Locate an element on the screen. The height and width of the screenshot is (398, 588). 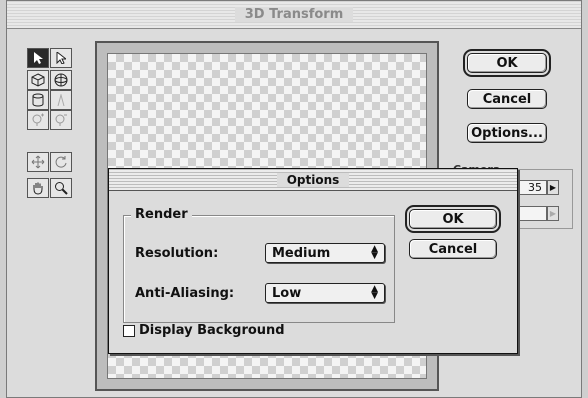
cube-tool-icon is located at coordinates (38, 80).